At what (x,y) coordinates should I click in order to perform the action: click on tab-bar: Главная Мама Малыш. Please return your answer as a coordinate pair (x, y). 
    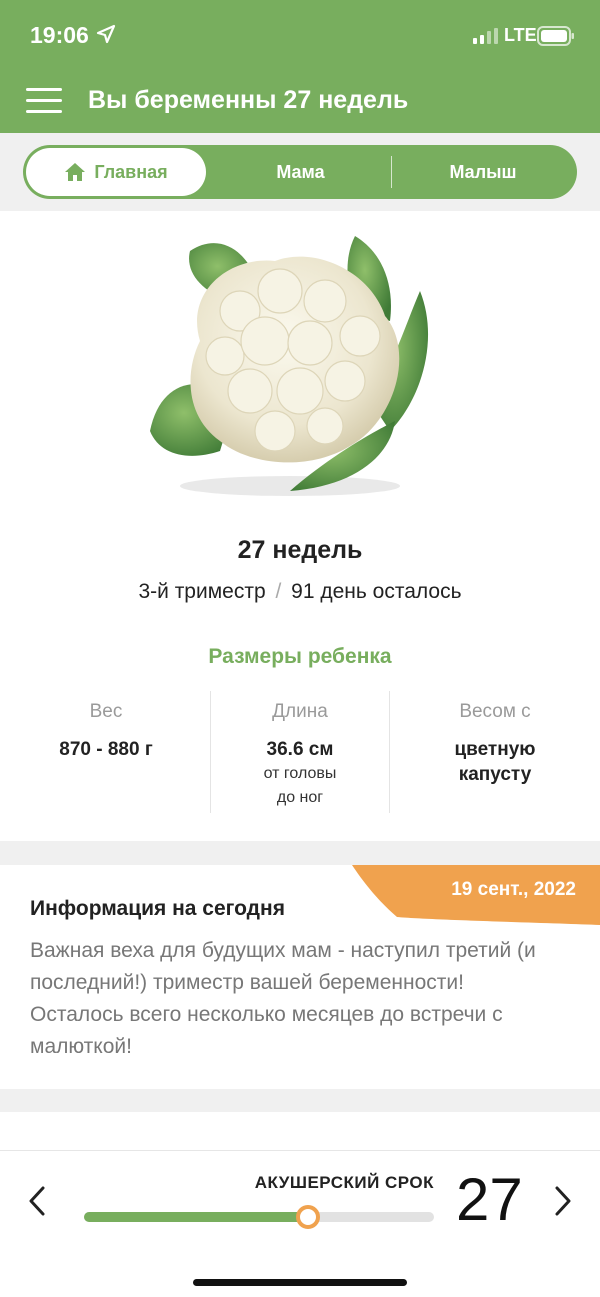
    Looking at the image, I should click on (300, 172).